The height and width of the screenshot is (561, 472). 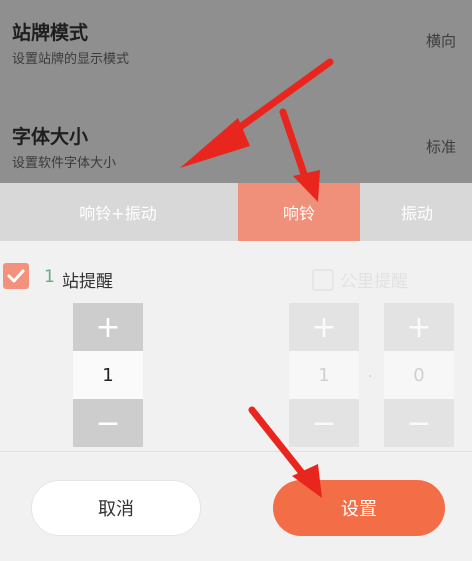 I want to click on station-count: 1, so click(x=49, y=277).